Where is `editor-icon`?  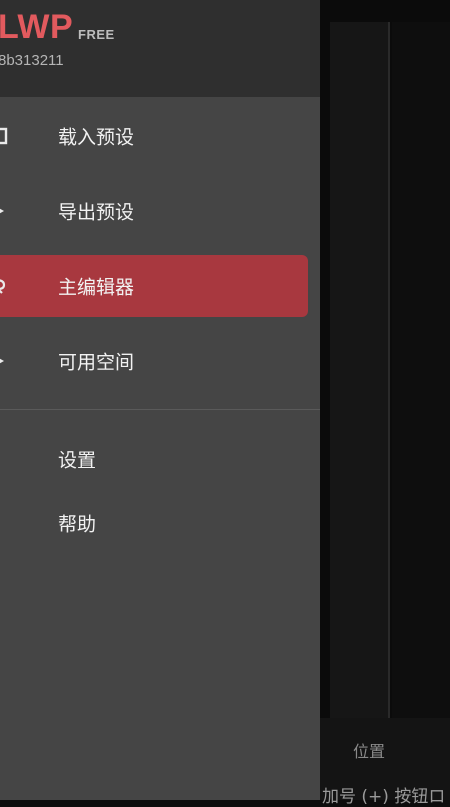
editor-icon is located at coordinates (4, 286).